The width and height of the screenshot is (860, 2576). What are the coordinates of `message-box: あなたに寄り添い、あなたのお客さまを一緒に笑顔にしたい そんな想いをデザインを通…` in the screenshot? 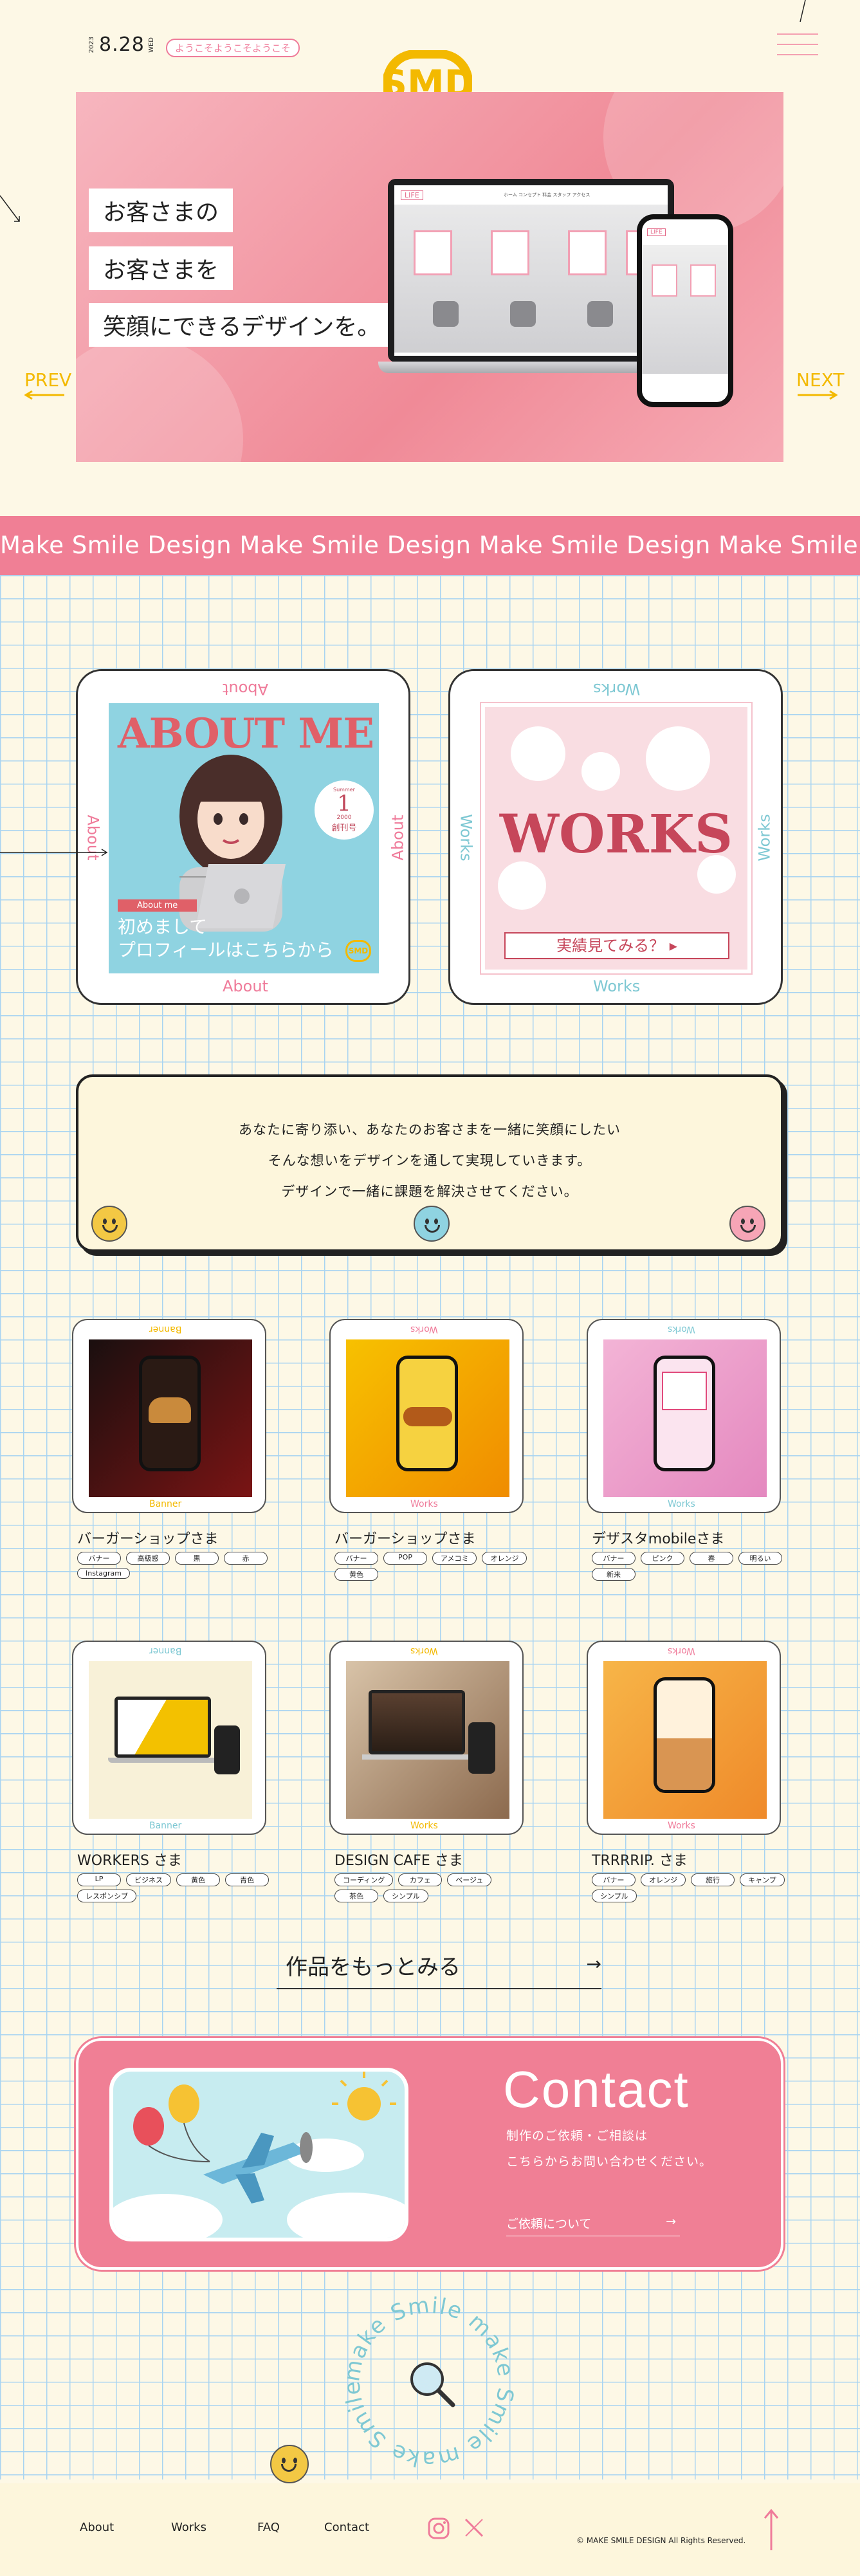 It's located at (429, 1163).